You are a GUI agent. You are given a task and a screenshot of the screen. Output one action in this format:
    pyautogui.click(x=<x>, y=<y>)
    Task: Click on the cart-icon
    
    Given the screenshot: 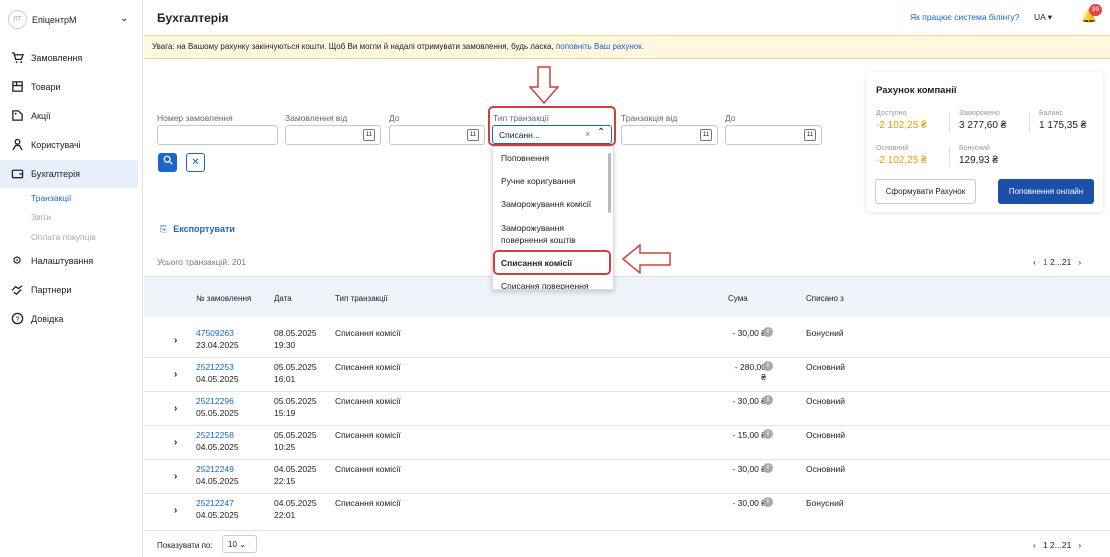 What is the action you would take?
    pyautogui.click(x=17, y=58)
    